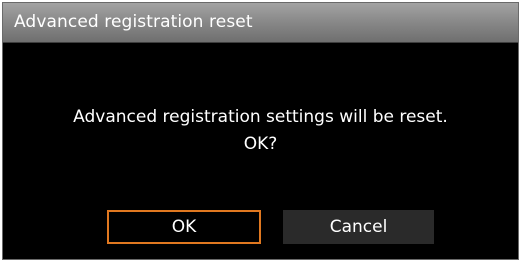 This screenshot has height=262, width=521. Describe the element at coordinates (358, 227) in the screenshot. I see `cancel-button: Cancel` at that location.